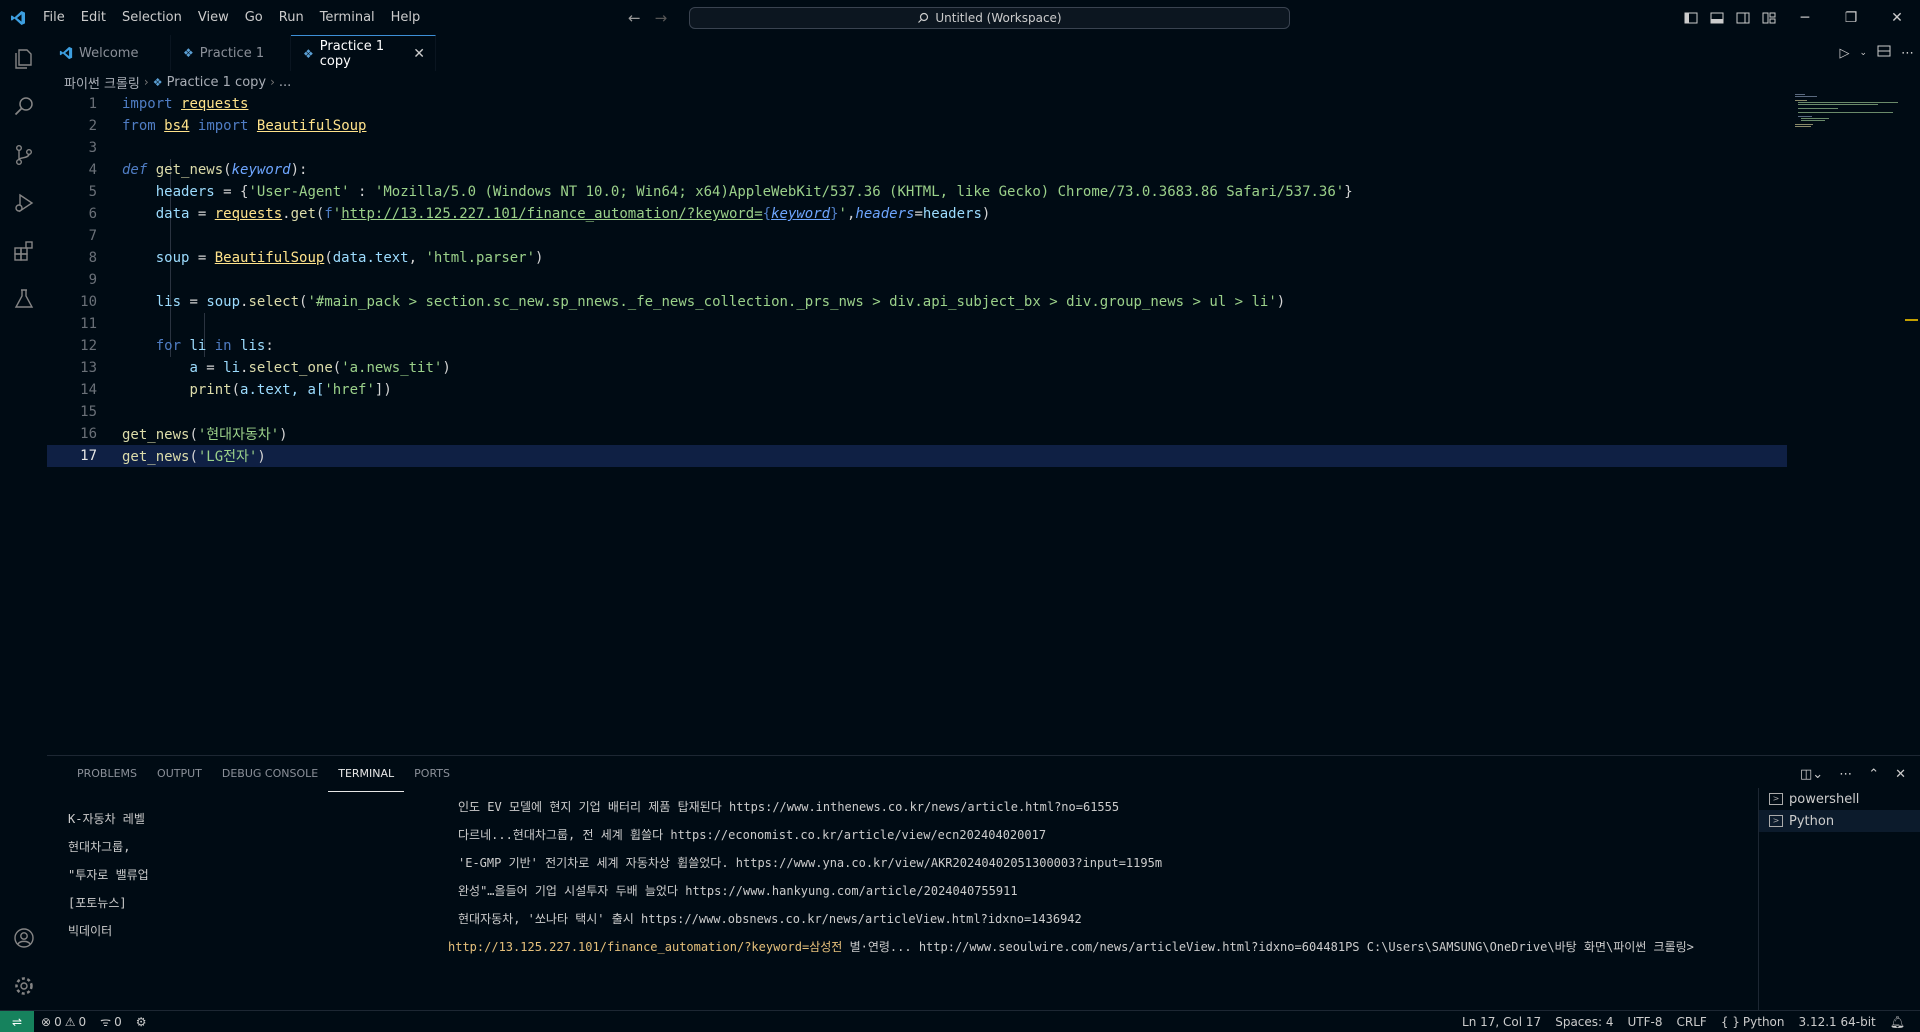  Describe the element at coordinates (917, 412) in the screenshot. I see `code-line: 15` at that location.